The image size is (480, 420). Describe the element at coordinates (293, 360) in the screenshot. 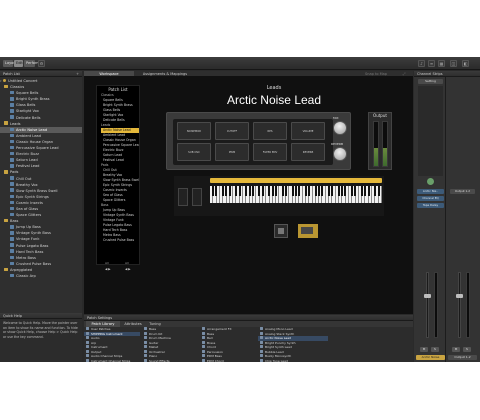

I see `library-item: Chip Tune Lead` at that location.